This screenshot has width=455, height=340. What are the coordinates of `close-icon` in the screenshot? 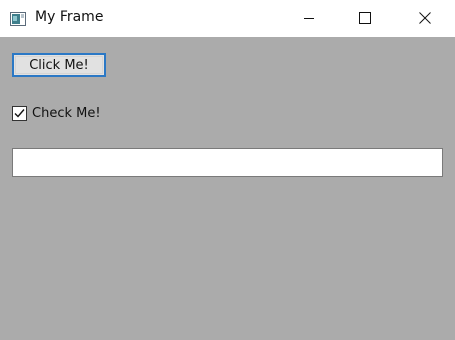 It's located at (425, 18).